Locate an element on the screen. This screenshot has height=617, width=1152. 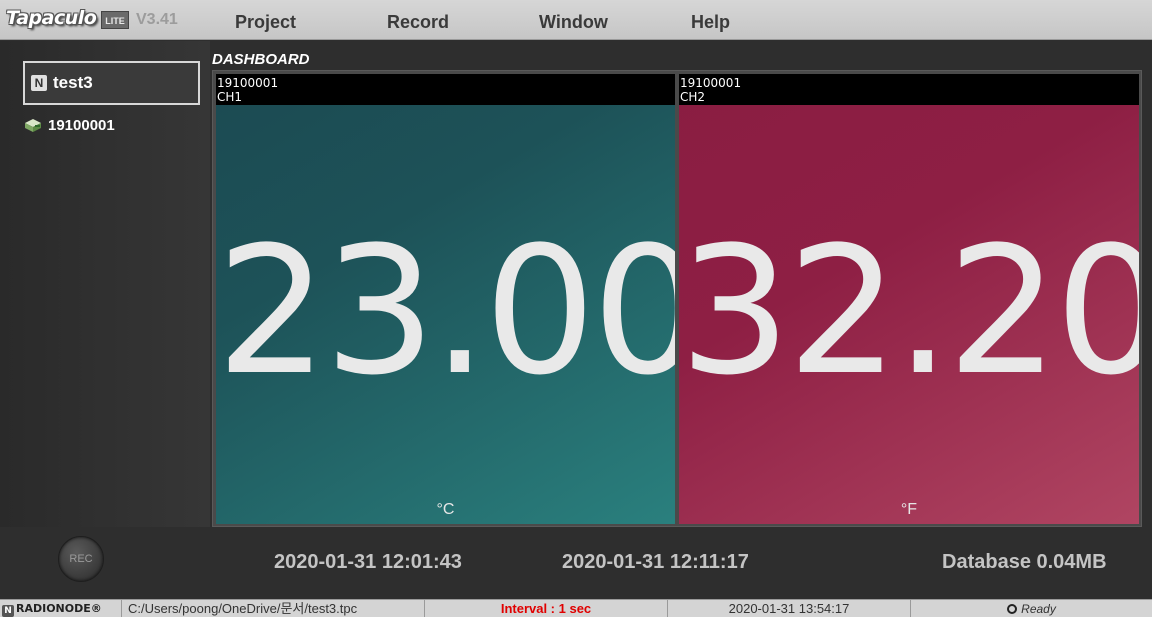
device-icon is located at coordinates (33, 125).